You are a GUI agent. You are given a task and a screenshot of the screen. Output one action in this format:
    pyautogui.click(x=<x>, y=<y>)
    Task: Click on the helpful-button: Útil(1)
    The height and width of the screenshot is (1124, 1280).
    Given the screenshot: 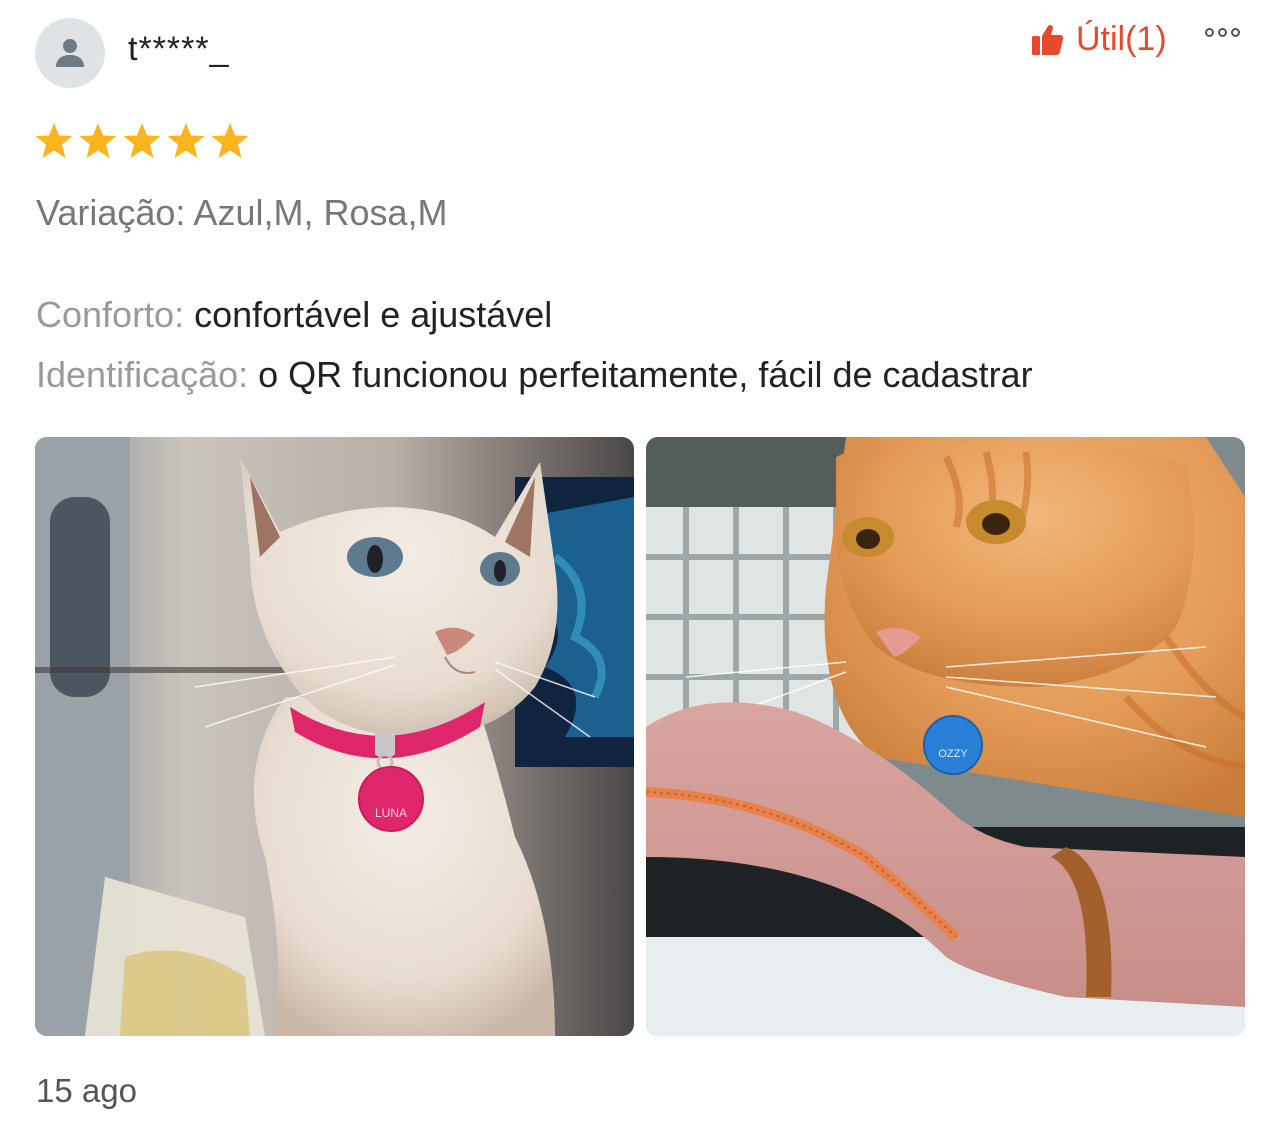 What is the action you would take?
    pyautogui.click(x=1098, y=39)
    